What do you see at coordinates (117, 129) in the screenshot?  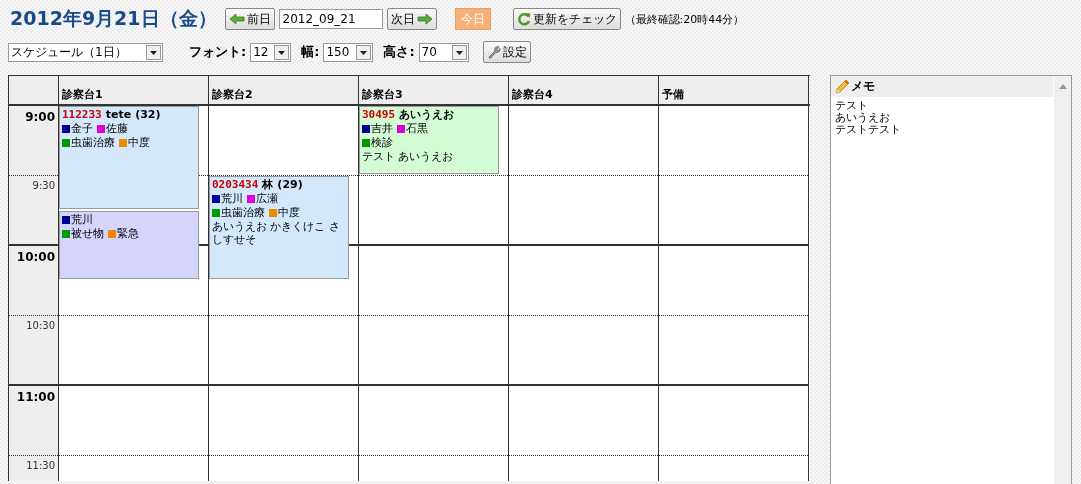 I see `tag-label: 佐藤` at bounding box center [117, 129].